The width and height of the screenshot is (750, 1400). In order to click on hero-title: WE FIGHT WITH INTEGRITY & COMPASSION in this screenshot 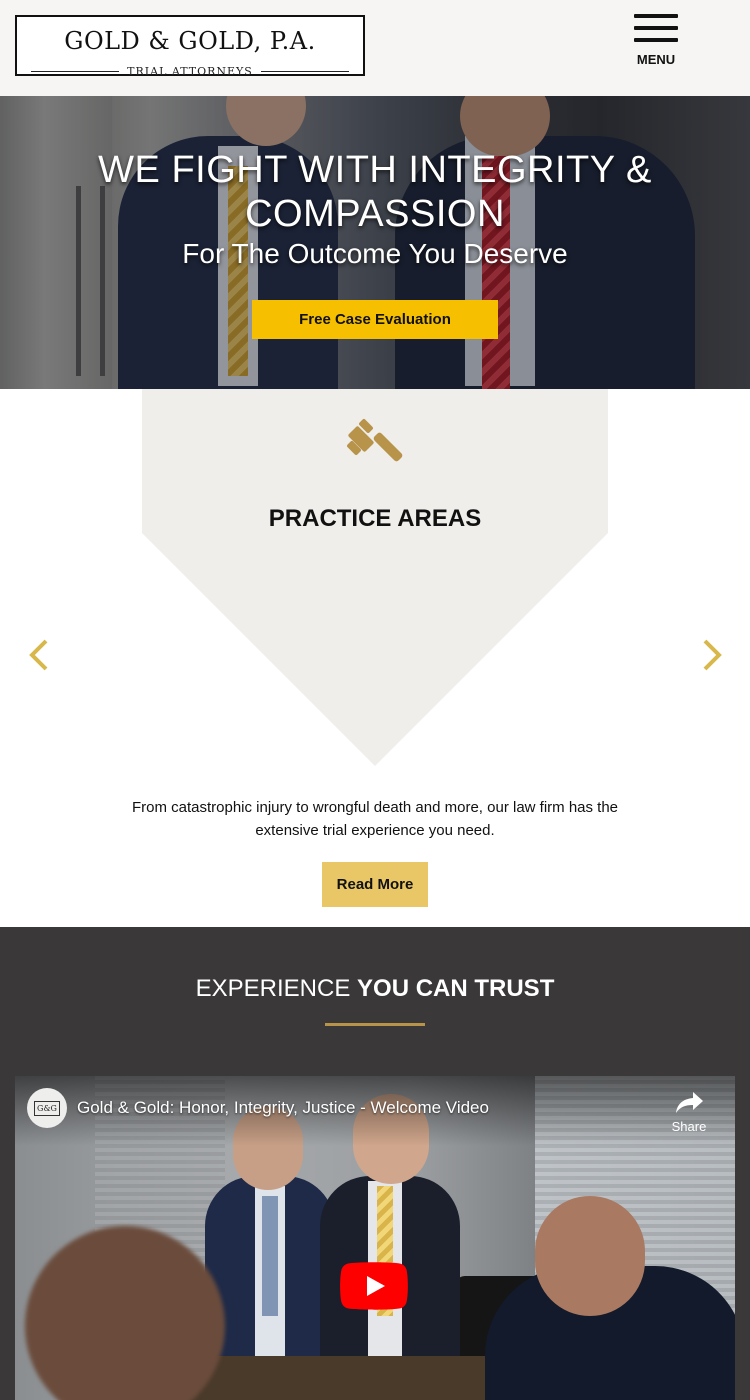, I will do `click(375, 192)`.